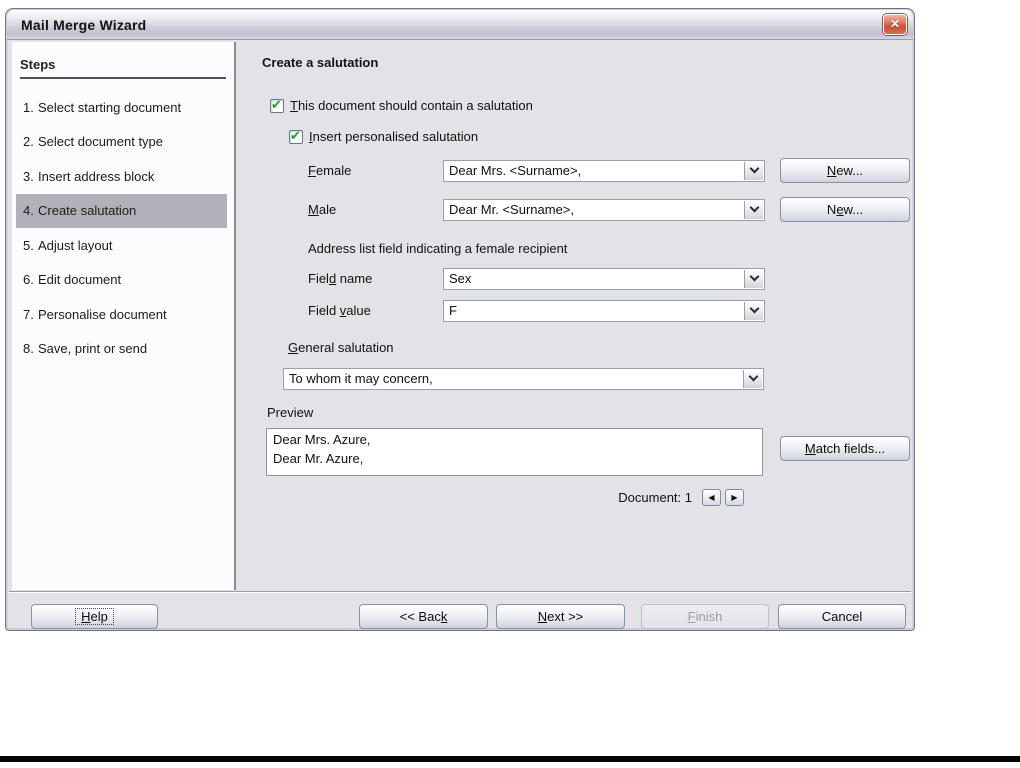 This screenshot has height=768, width=1020. What do you see at coordinates (593, 210) in the screenshot?
I see `male-salutation-value: Dear Mr. <Surname>,` at bounding box center [593, 210].